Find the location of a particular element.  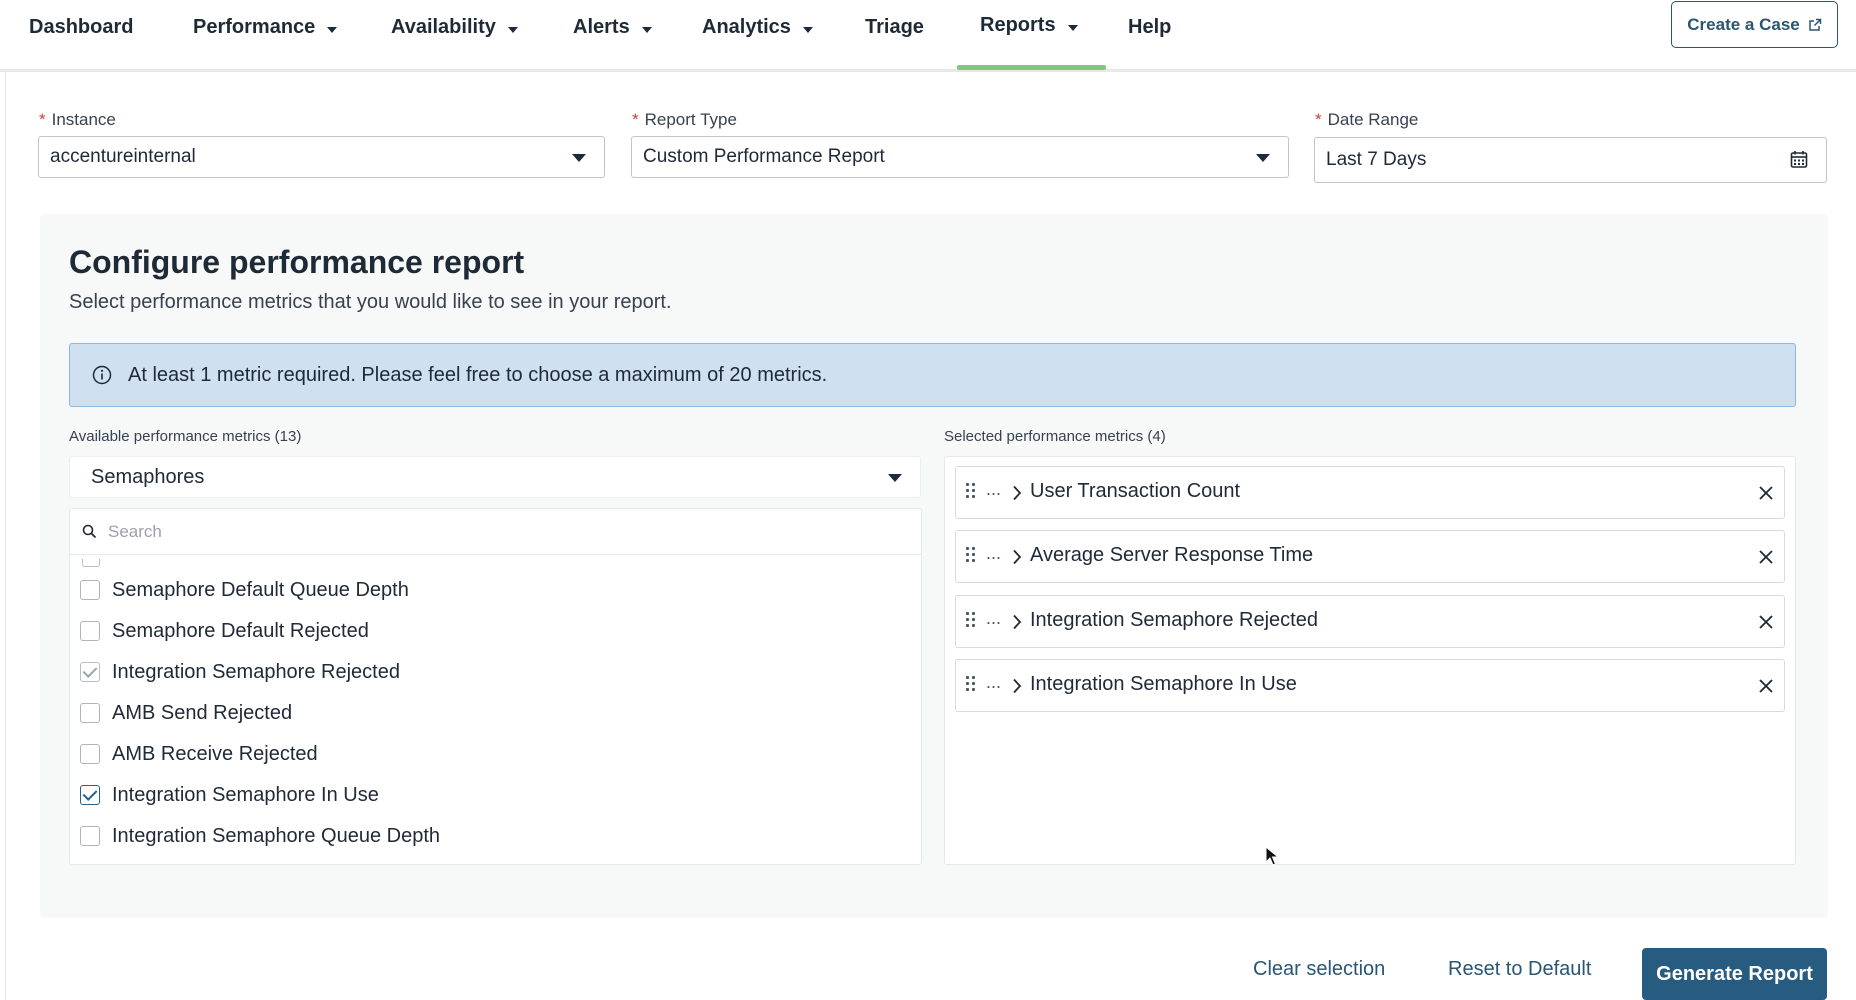

nav-reports-label: Reports is located at coordinates (1018, 24).